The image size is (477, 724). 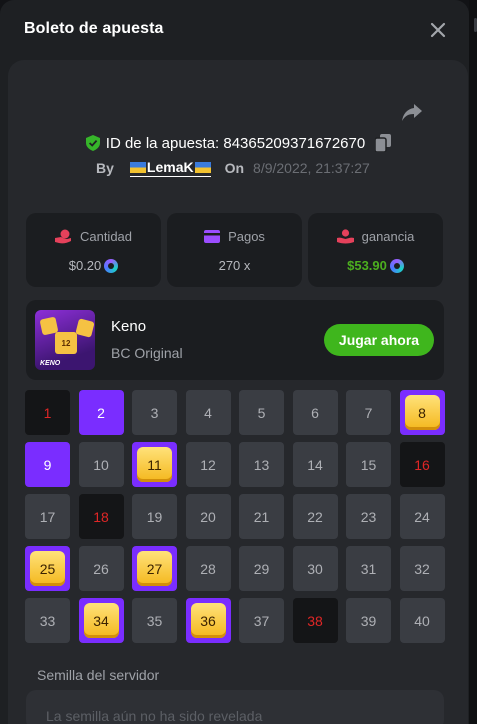 I want to click on copy-icon, so click(x=383, y=143).